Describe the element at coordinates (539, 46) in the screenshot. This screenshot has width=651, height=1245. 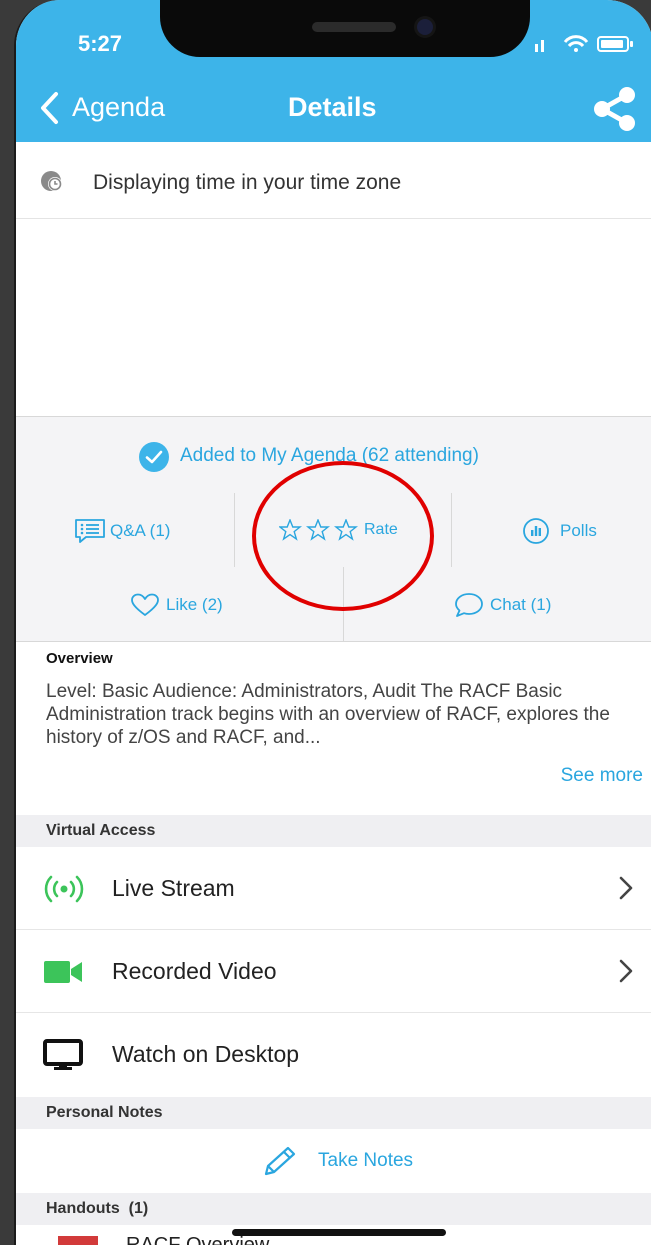
I see `signal-icon` at that location.